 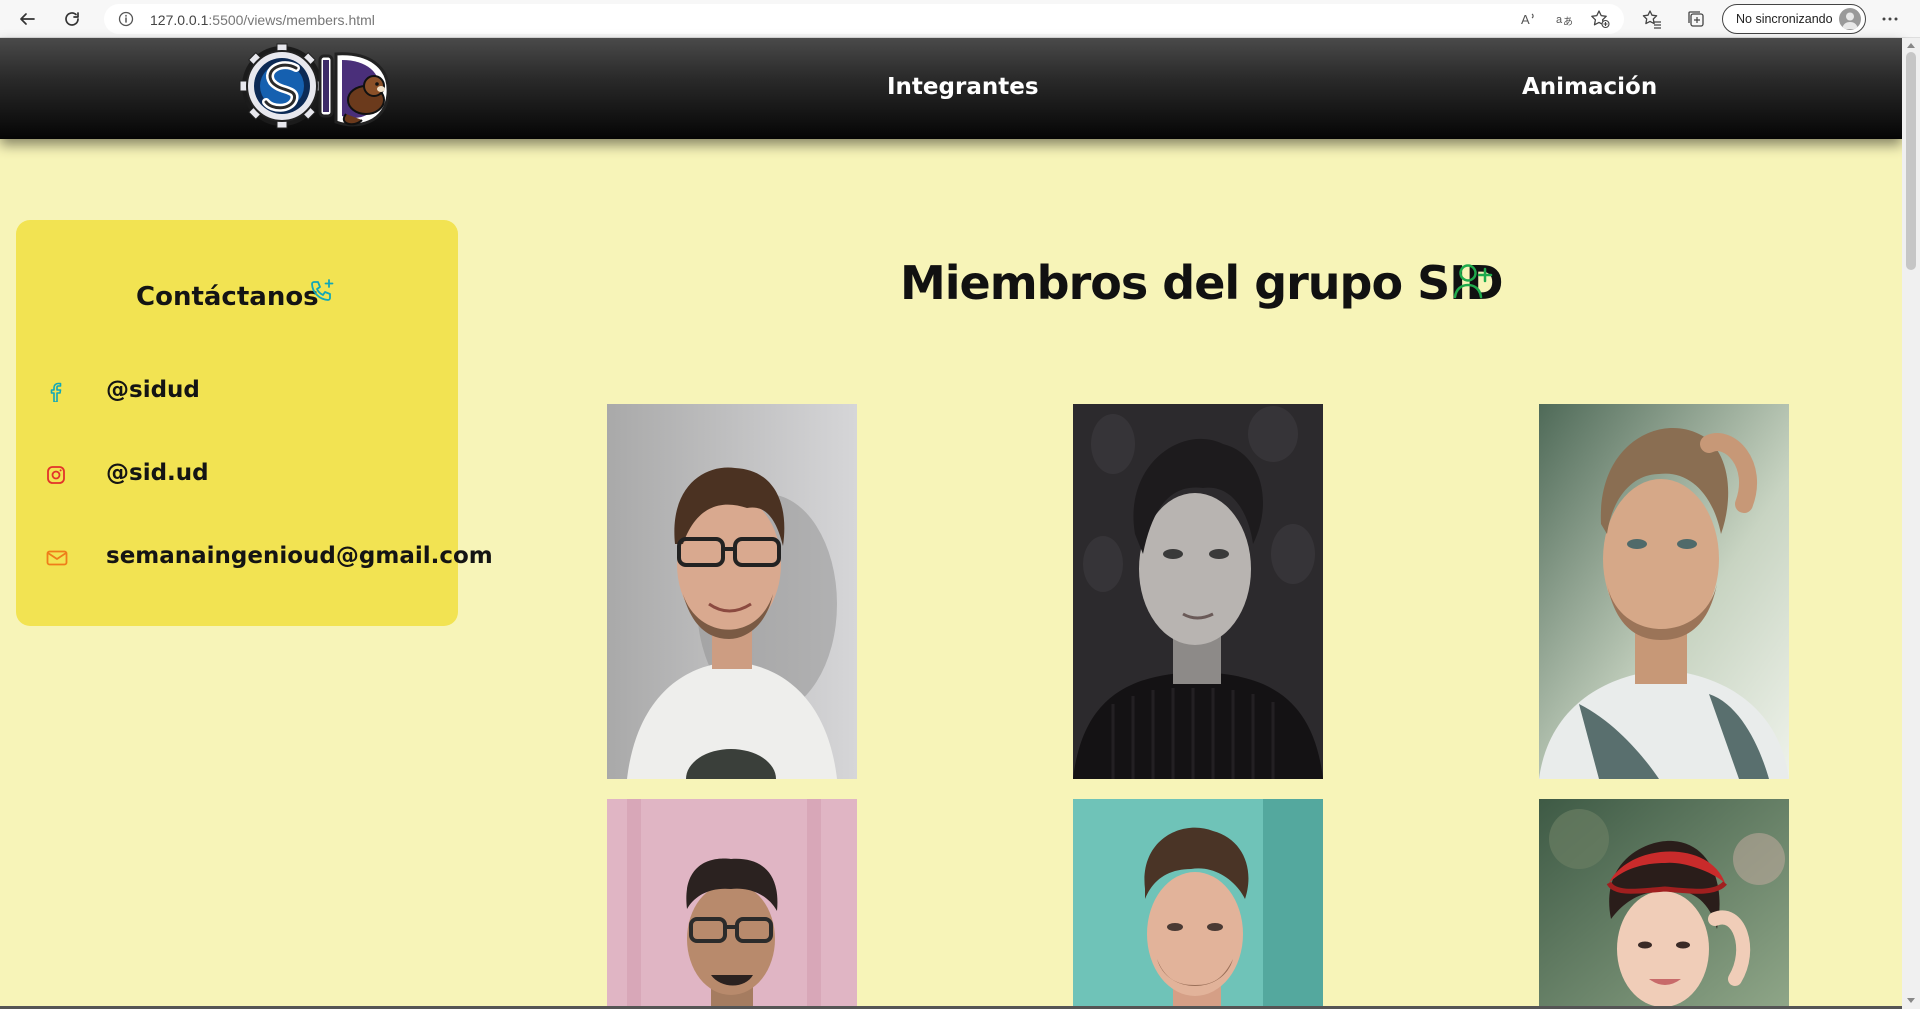 I want to click on svg-text: a, so click(x=1559, y=20).